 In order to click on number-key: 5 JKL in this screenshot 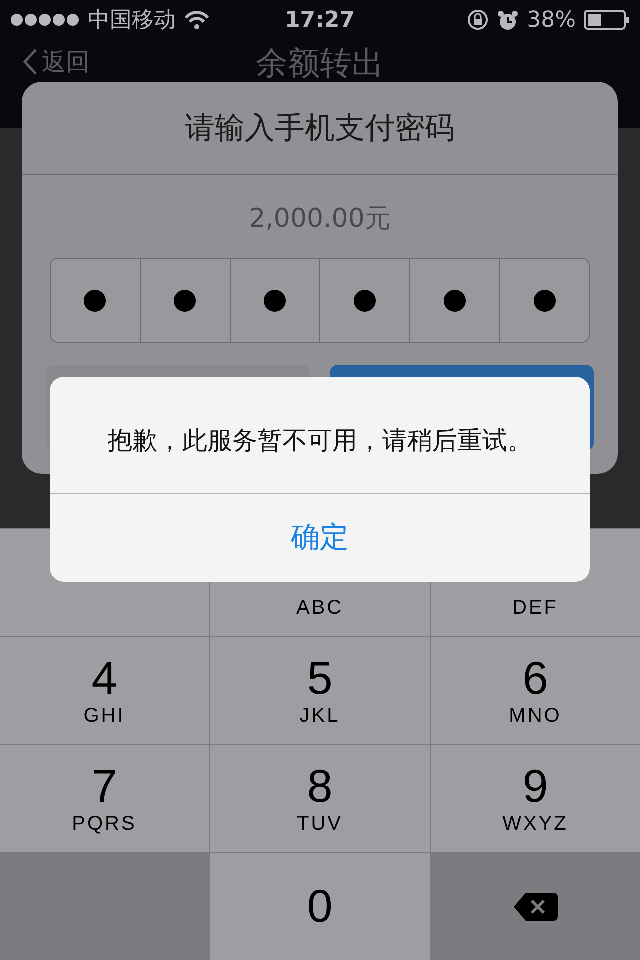, I will do `click(320, 690)`.